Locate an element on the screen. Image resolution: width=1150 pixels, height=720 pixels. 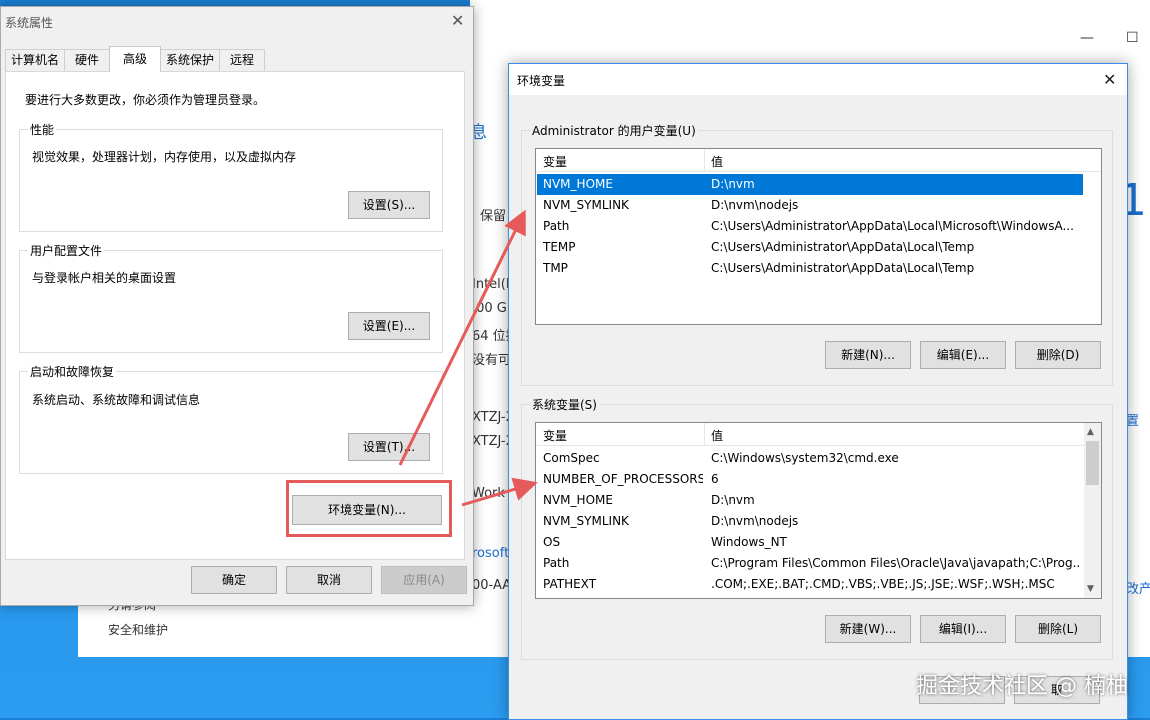
tab-advanced: 高级 is located at coordinates (135, 59).